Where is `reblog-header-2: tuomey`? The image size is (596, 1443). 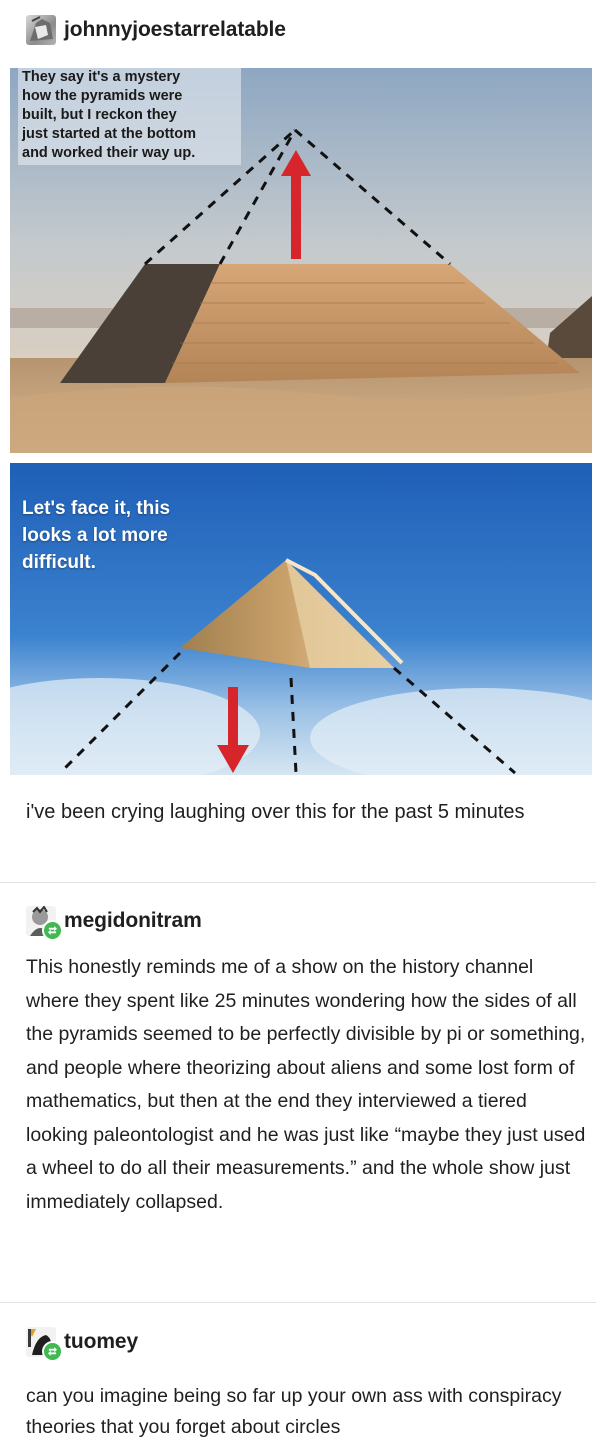 reblog-header-2: tuomey is located at coordinates (82, 1344).